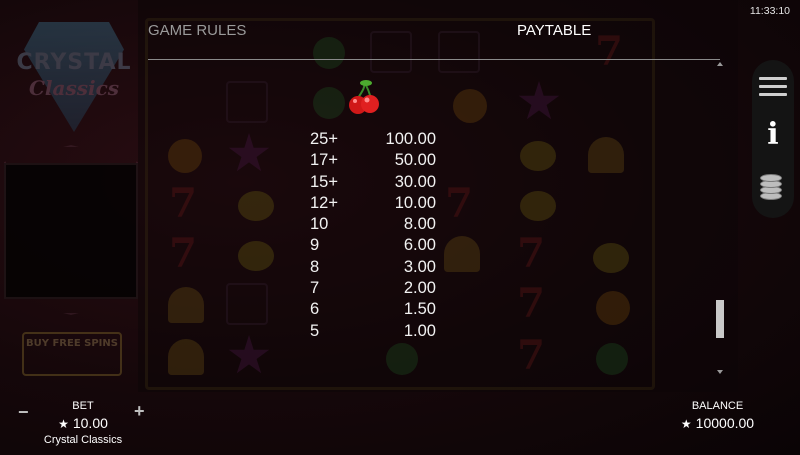 Image resolution: width=800 pixels, height=455 pixels. I want to click on logo-subtitle: Classics, so click(74, 88).